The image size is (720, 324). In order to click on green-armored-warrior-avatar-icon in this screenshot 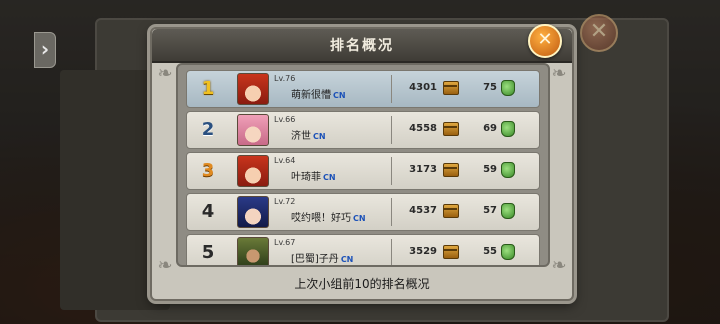, I will do `click(253, 251)`.